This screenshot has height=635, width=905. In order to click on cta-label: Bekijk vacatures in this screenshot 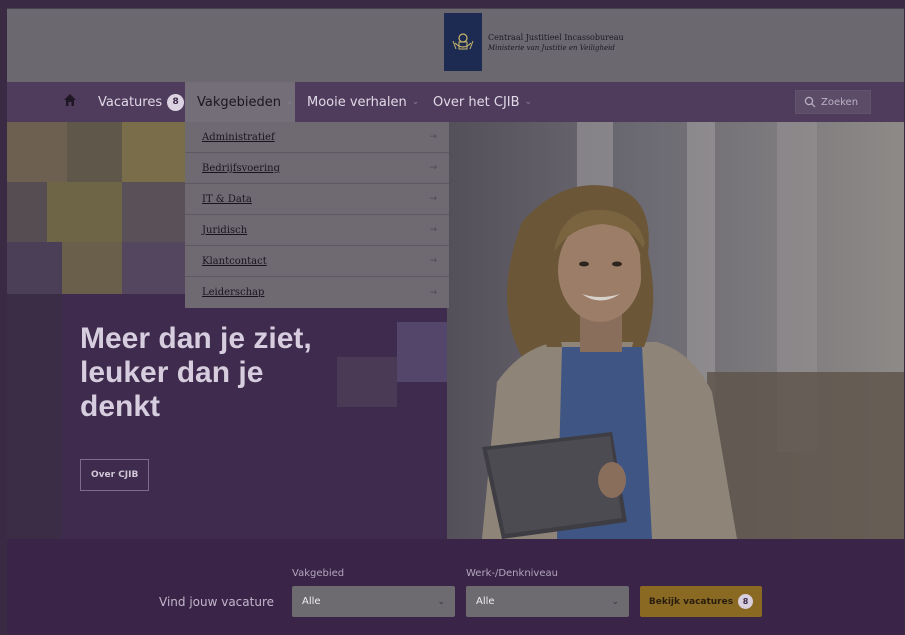, I will do `click(691, 601)`.